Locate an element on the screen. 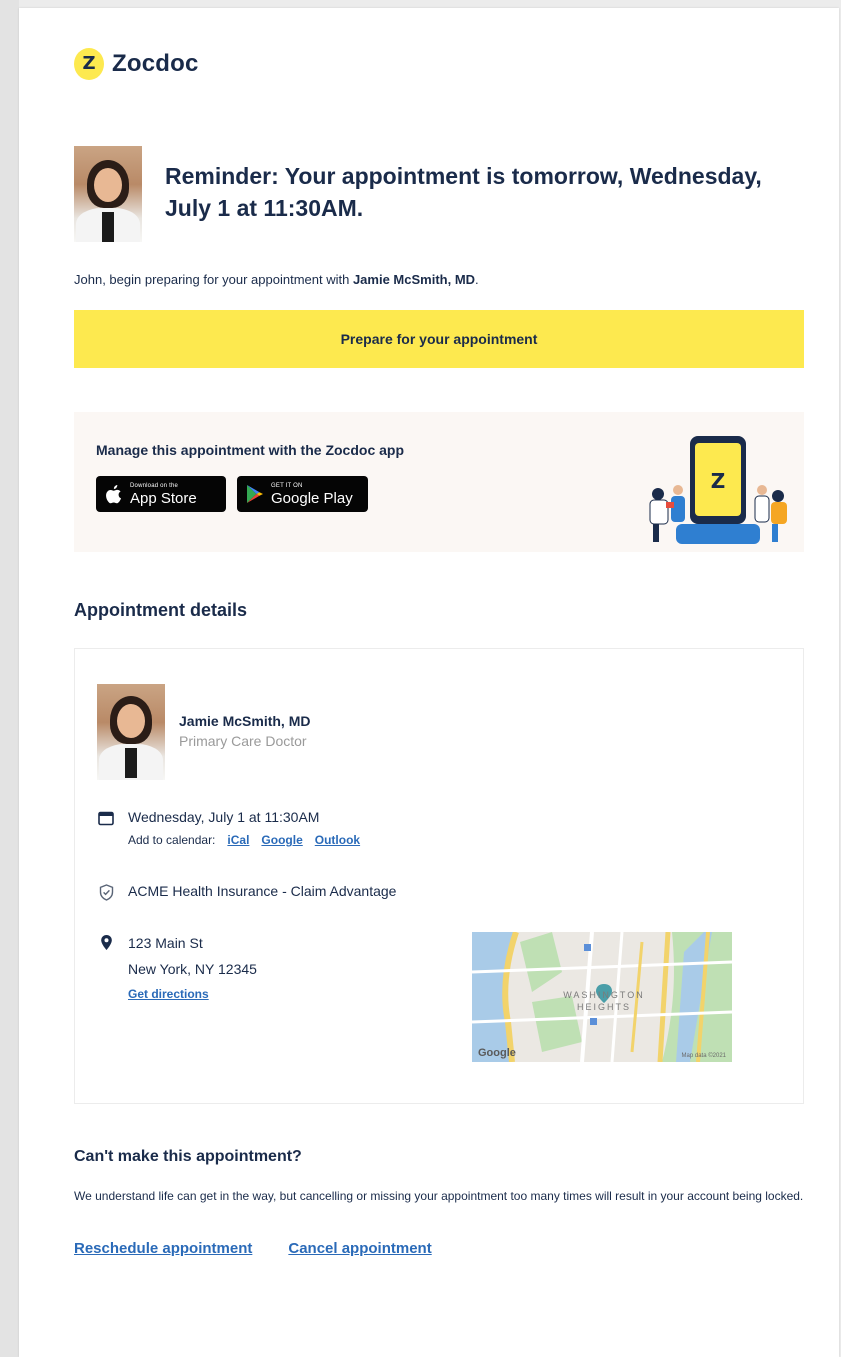  doctor-name: Jamie McSmith, MD is located at coordinates (245, 721).